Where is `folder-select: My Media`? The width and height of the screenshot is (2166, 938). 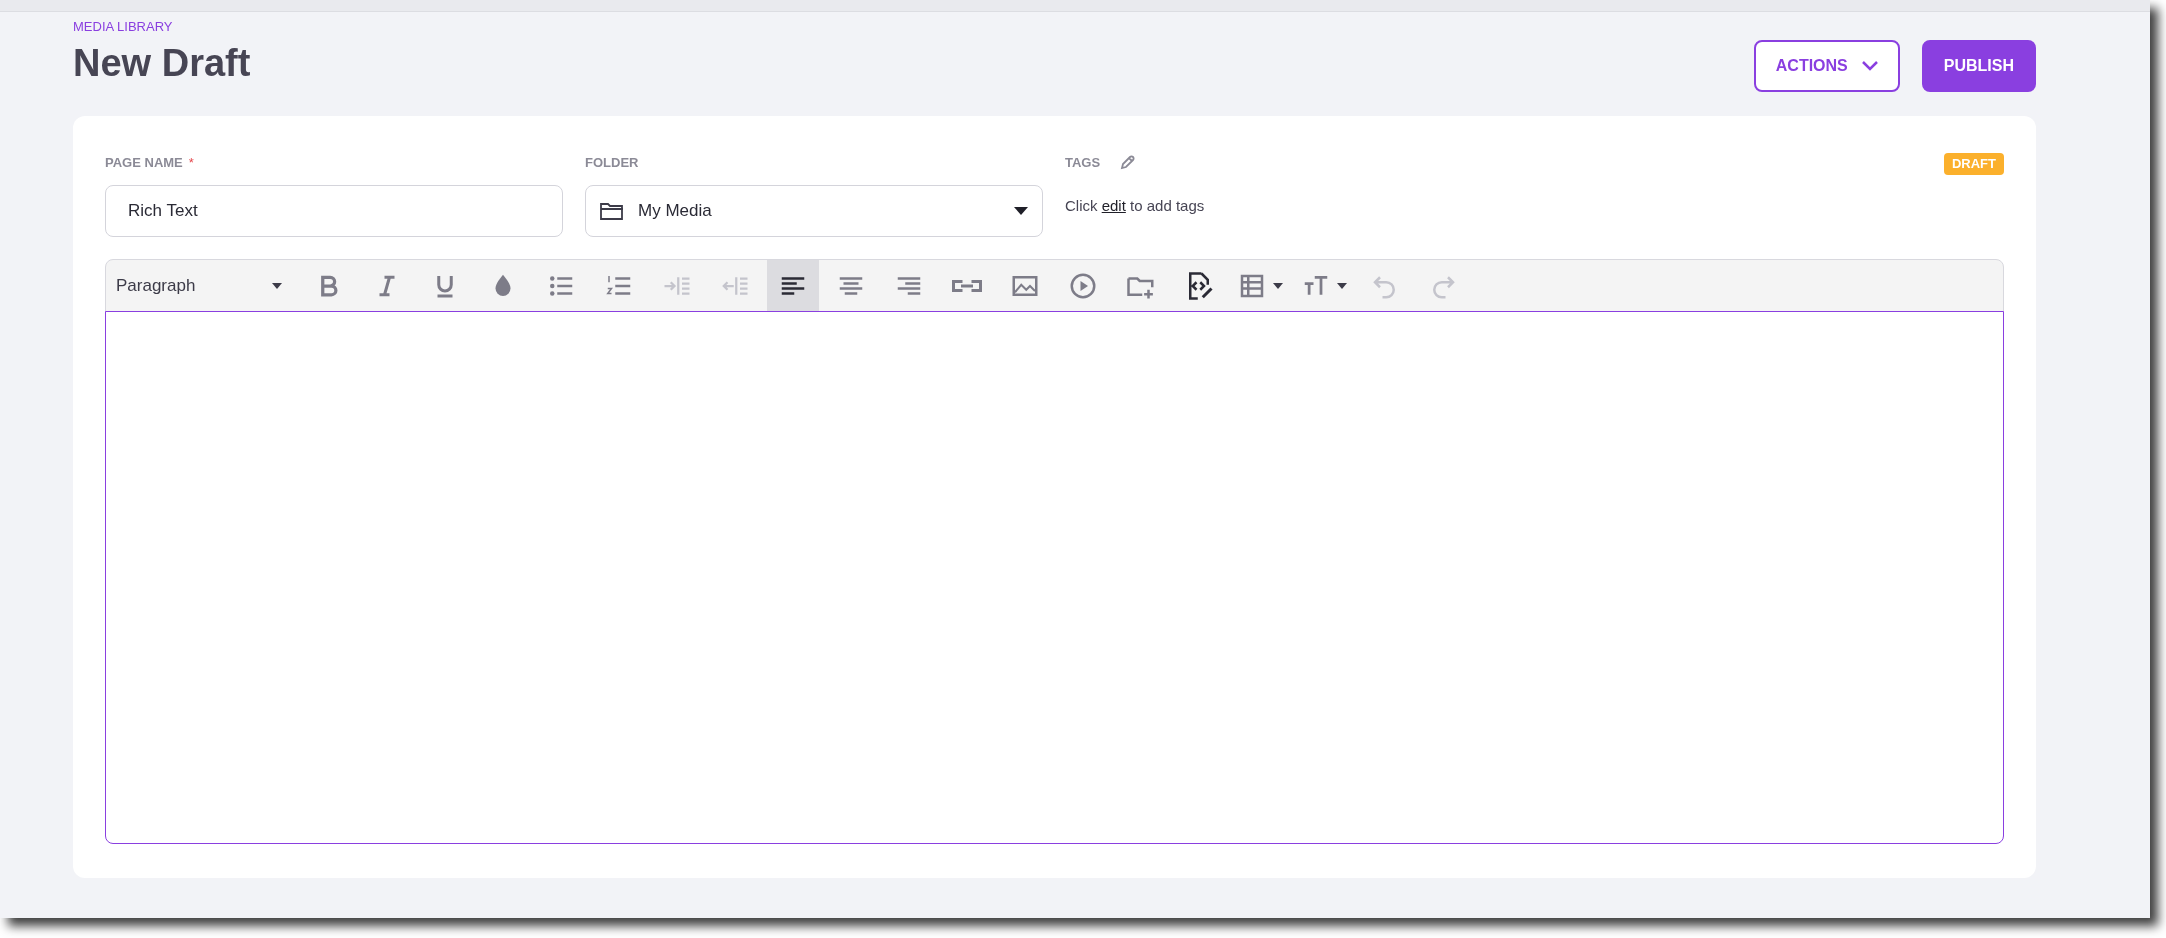 folder-select: My Media is located at coordinates (814, 211).